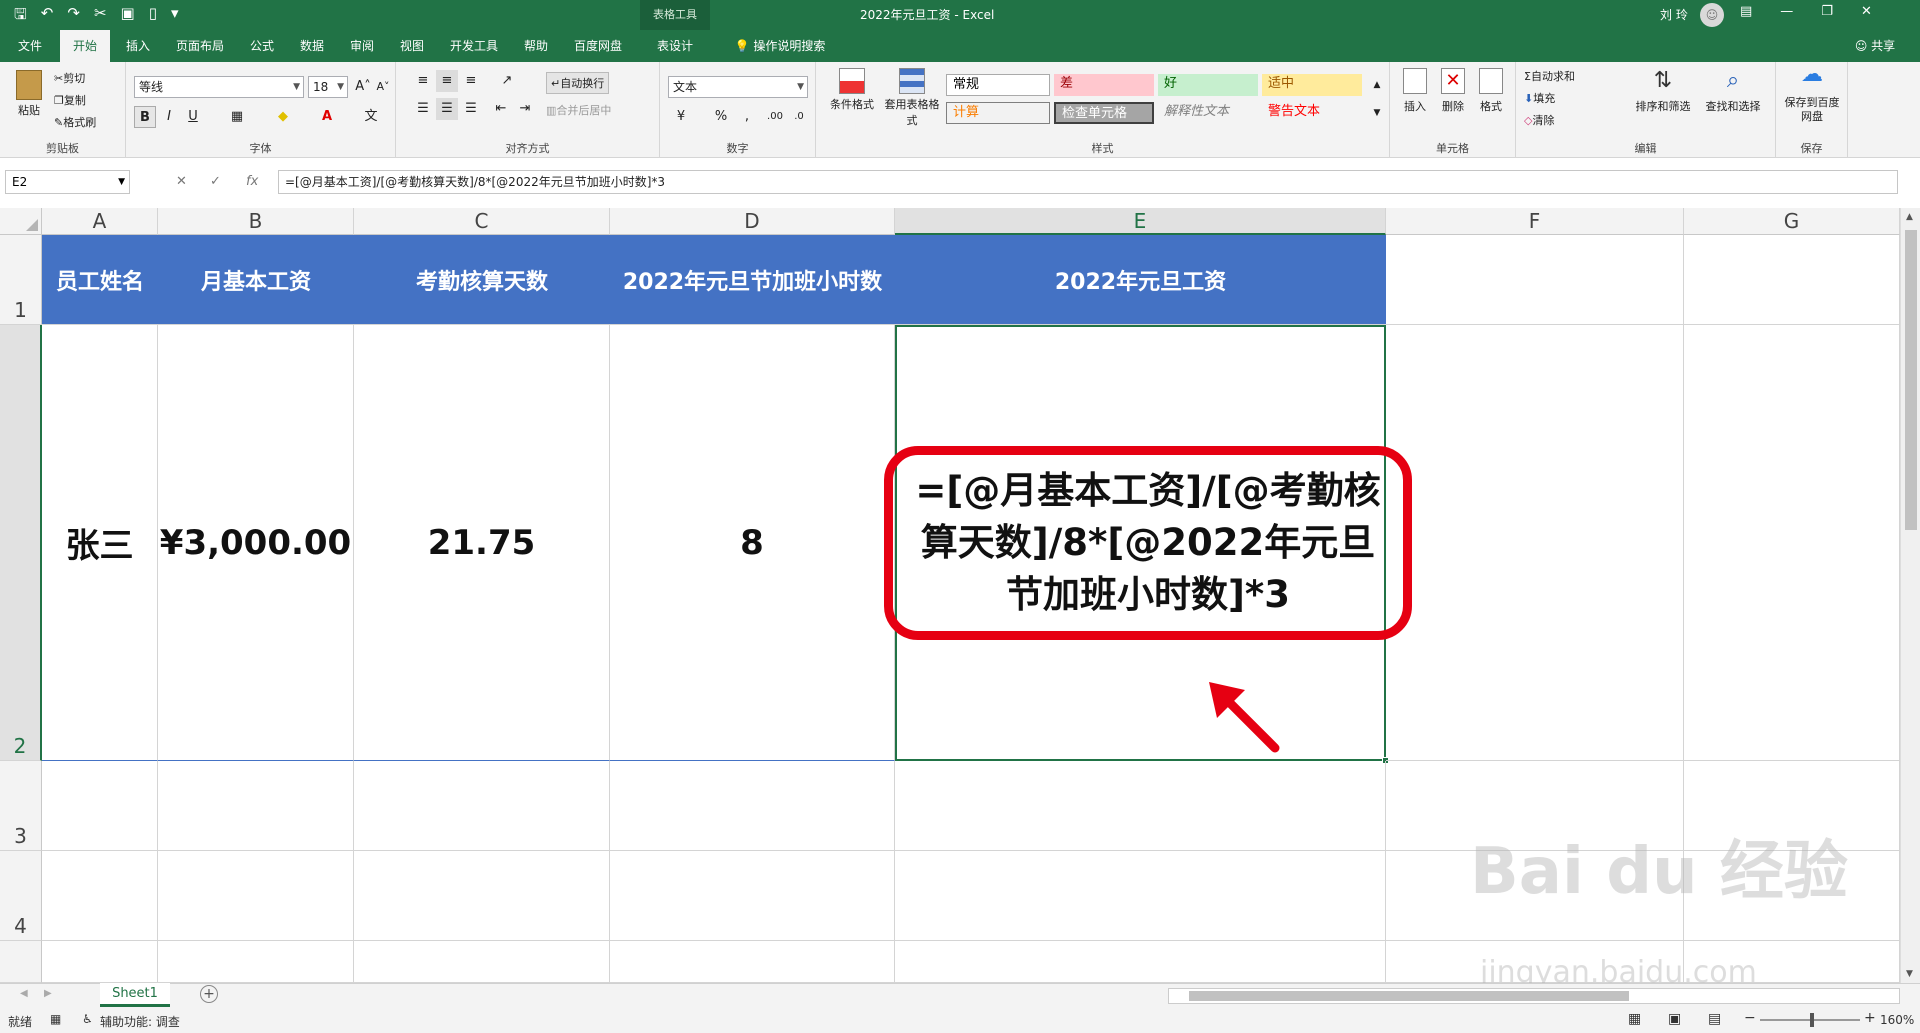  What do you see at coordinates (1746, 11) in the screenshot?
I see `ribbon-display-icon: ▤` at bounding box center [1746, 11].